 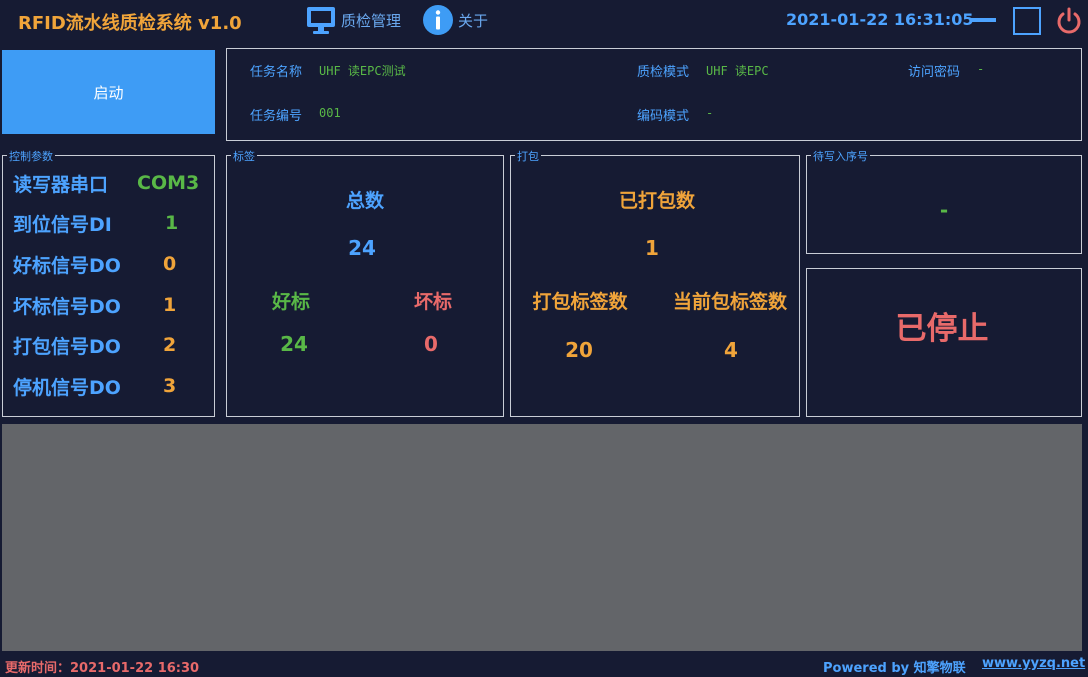 I want to click on encode-mode-value: -, so click(x=710, y=113).